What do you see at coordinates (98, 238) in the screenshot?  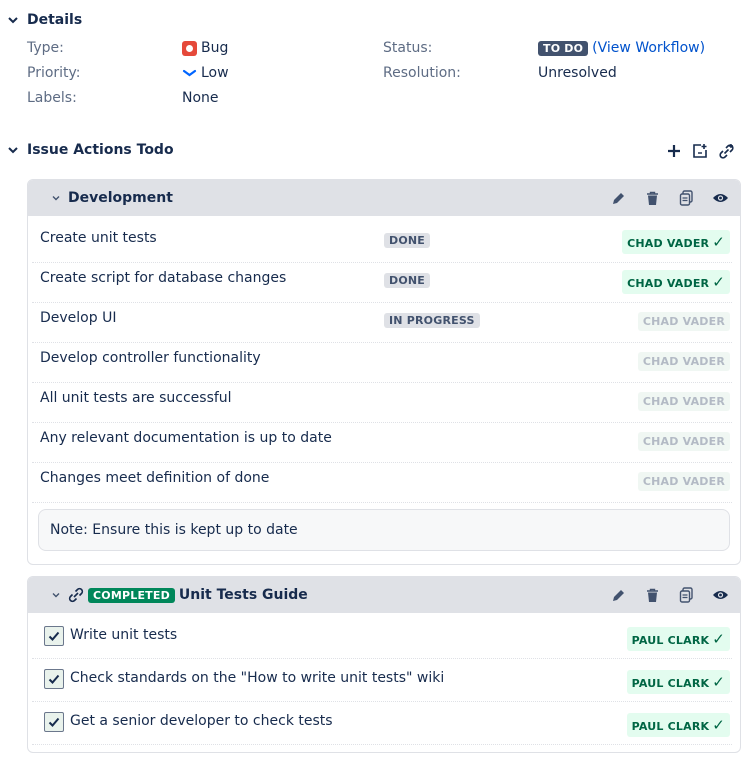 I see `action-text: Create unit tests` at bounding box center [98, 238].